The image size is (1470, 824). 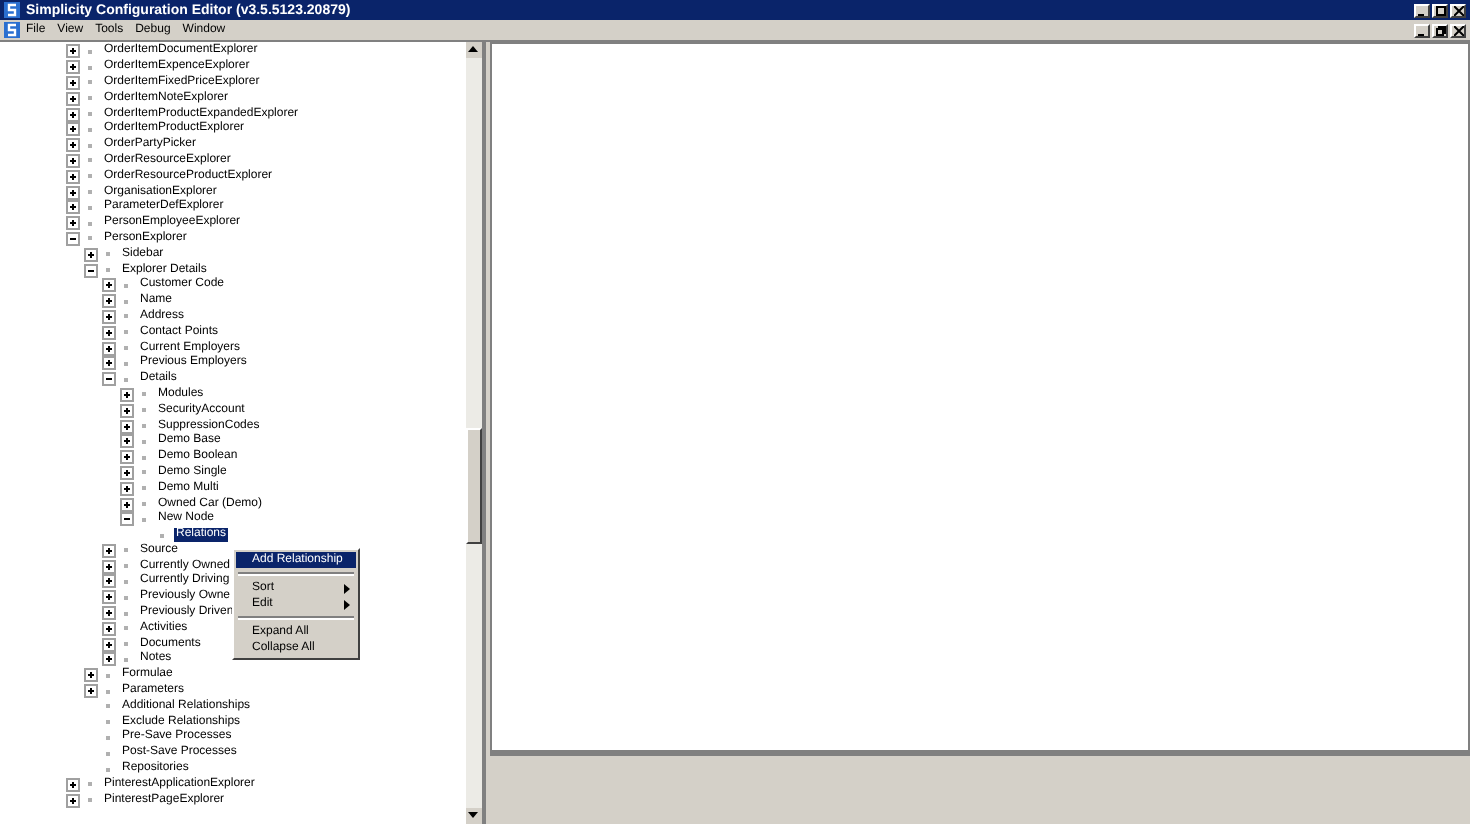 I want to click on scroll-down-icon, so click(x=474, y=816).